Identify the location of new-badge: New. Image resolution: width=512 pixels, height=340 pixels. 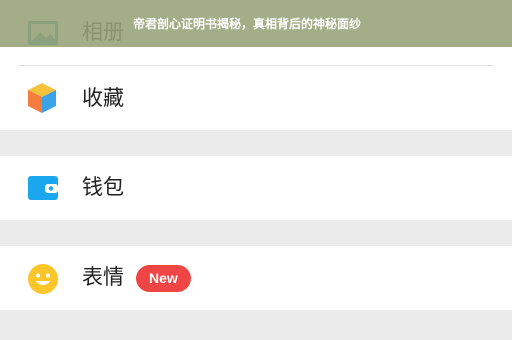
(163, 278).